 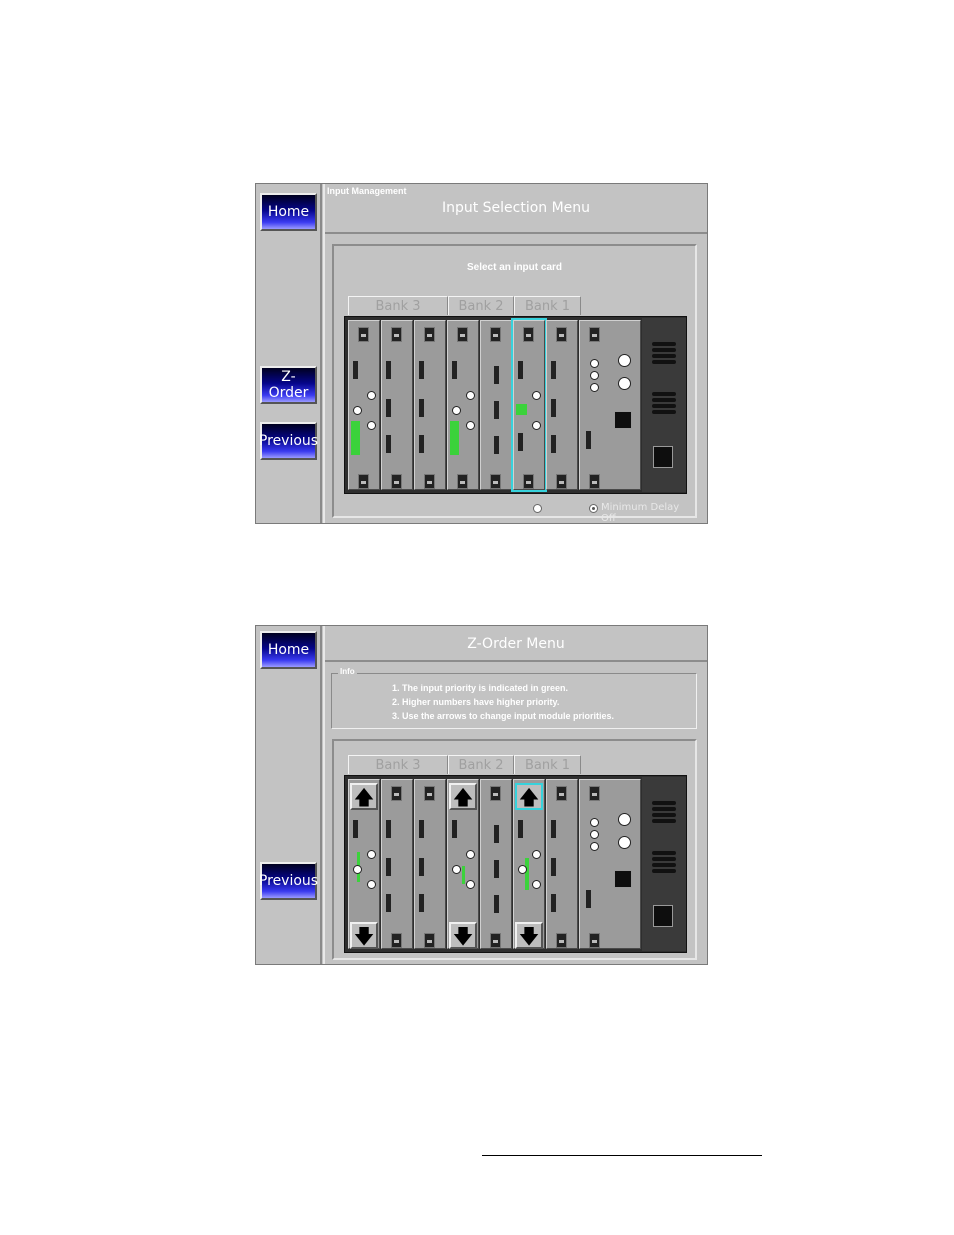 What do you see at coordinates (593, 508) in the screenshot?
I see `minimum-delay-radio` at bounding box center [593, 508].